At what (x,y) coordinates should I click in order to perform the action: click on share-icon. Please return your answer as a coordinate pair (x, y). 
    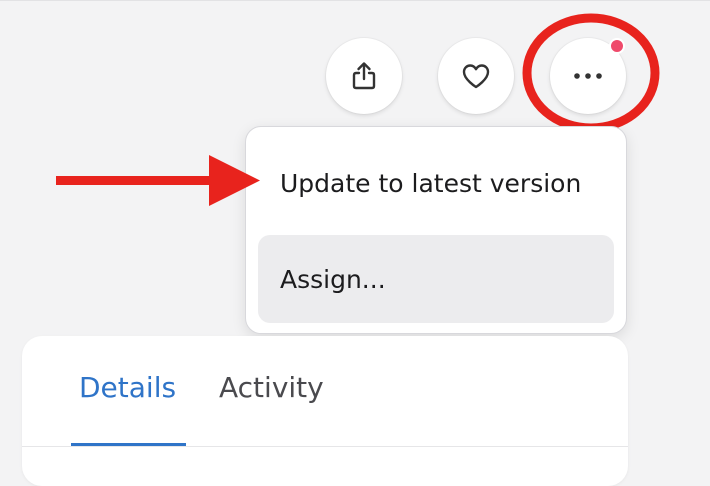
    Looking at the image, I should click on (364, 76).